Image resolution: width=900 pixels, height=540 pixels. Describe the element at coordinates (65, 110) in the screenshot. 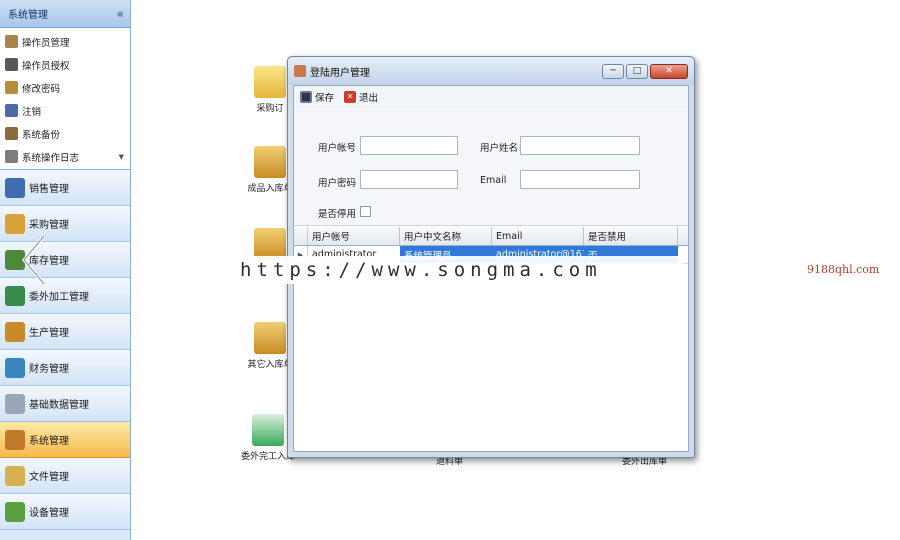

I see `submenu-item-logout: 注销` at that location.